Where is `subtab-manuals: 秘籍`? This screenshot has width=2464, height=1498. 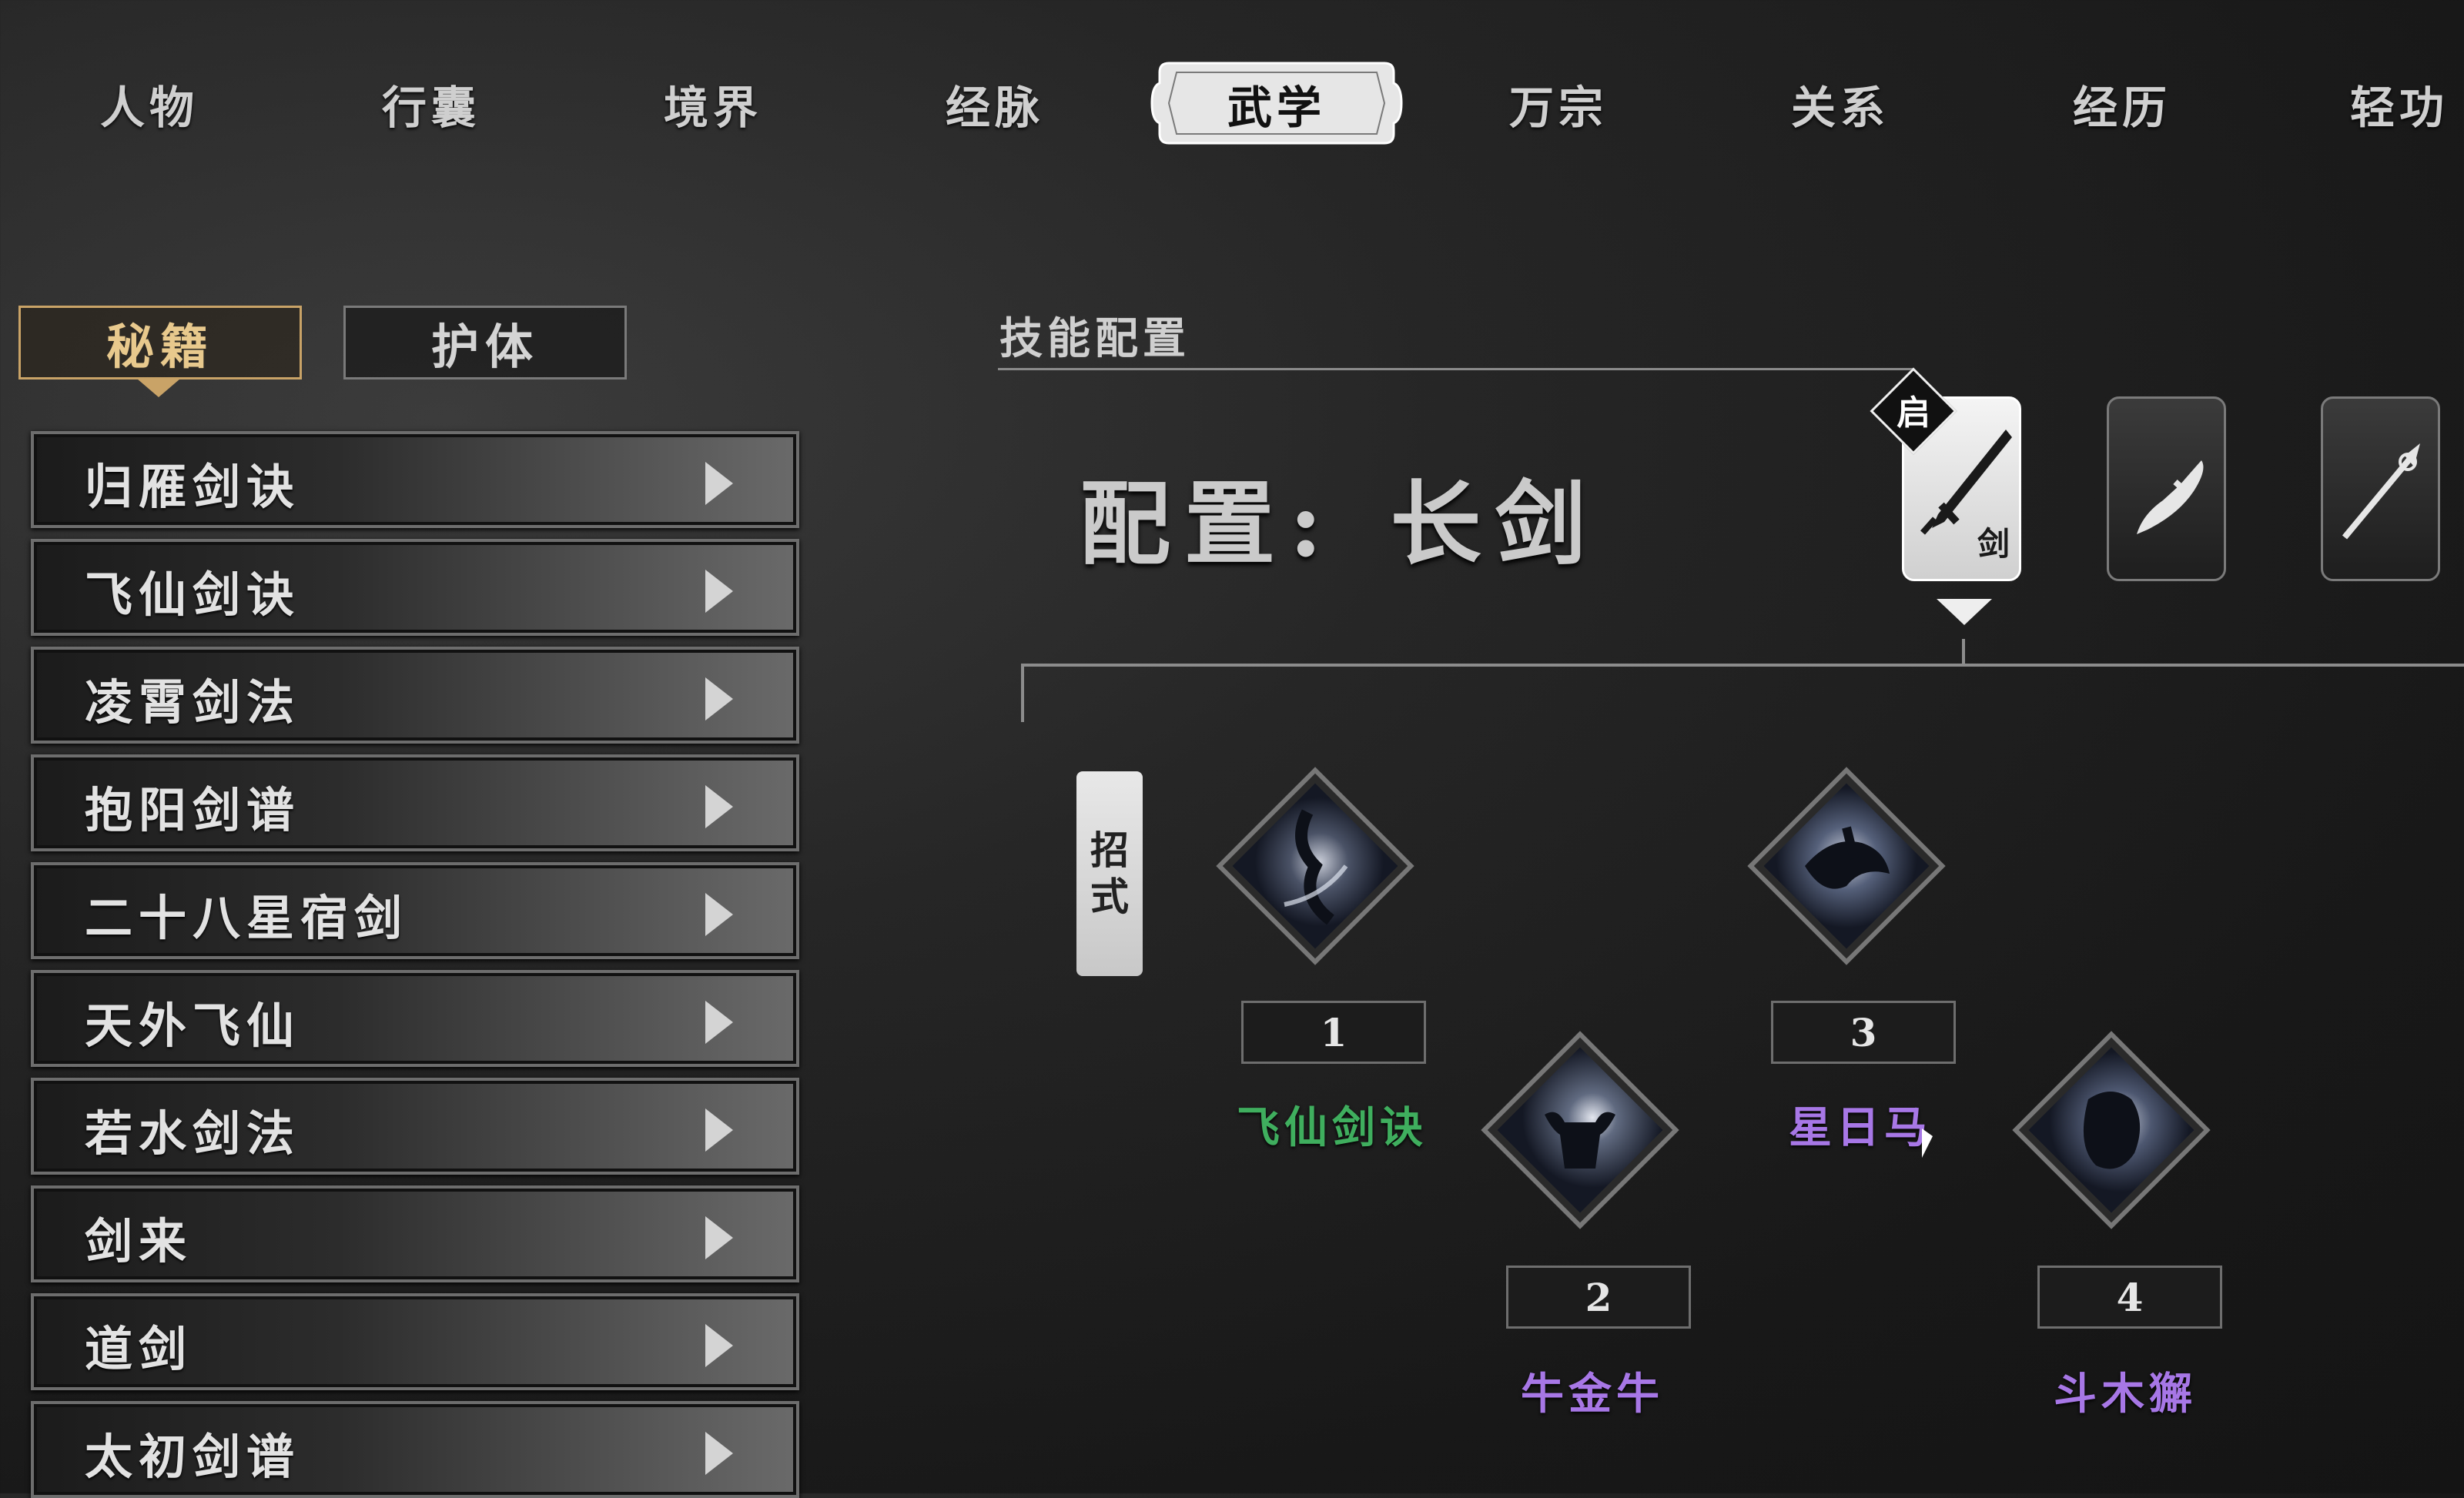 subtab-manuals: 秘籍 is located at coordinates (160, 343).